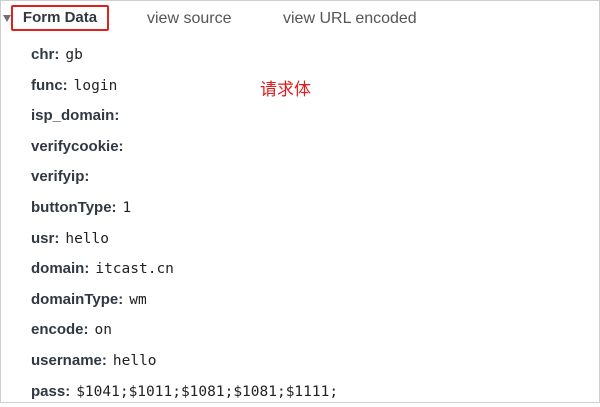  I want to click on field-key: chr:, so click(45, 54).